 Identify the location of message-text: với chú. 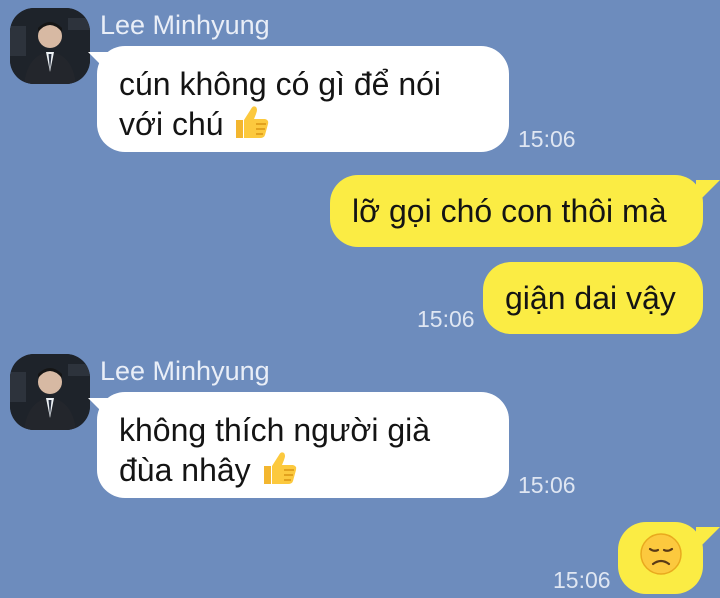
(171, 124).